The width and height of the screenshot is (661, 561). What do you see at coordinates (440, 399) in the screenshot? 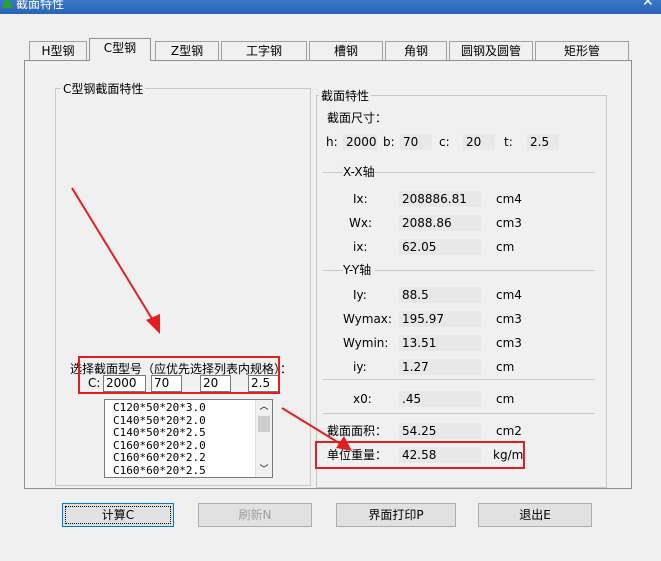
I see `x0-value: .45` at bounding box center [440, 399].